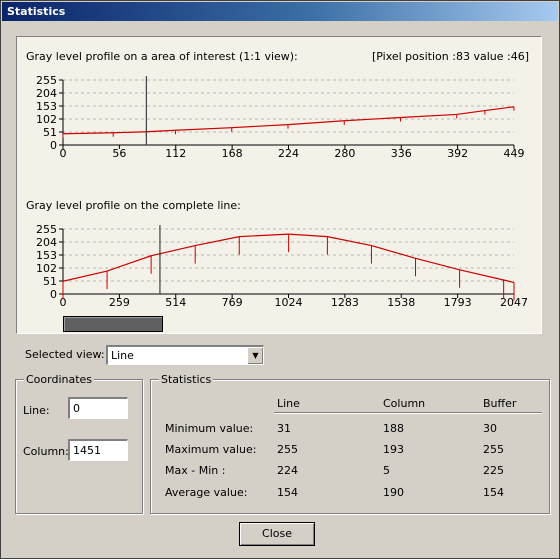  I want to click on avg-line: 154, so click(287, 492).